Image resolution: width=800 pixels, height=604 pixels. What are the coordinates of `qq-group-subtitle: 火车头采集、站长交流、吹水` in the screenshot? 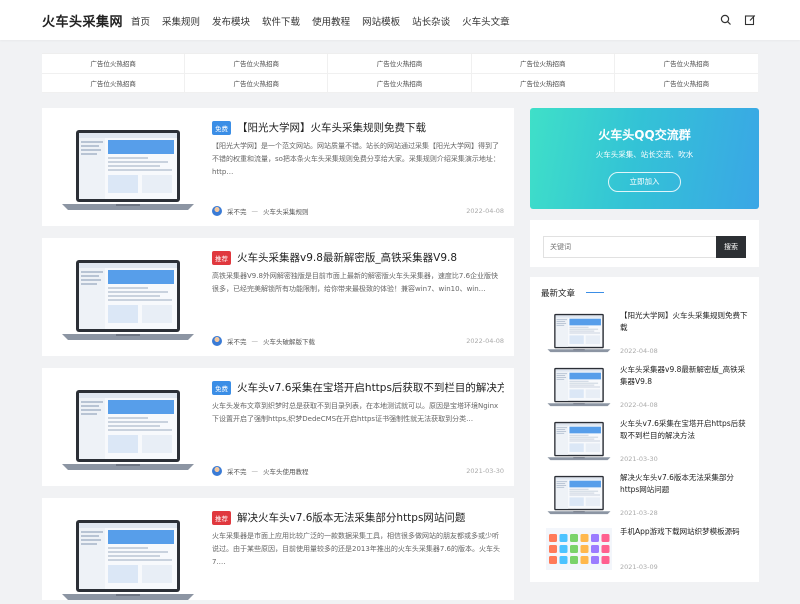 It's located at (644, 154).